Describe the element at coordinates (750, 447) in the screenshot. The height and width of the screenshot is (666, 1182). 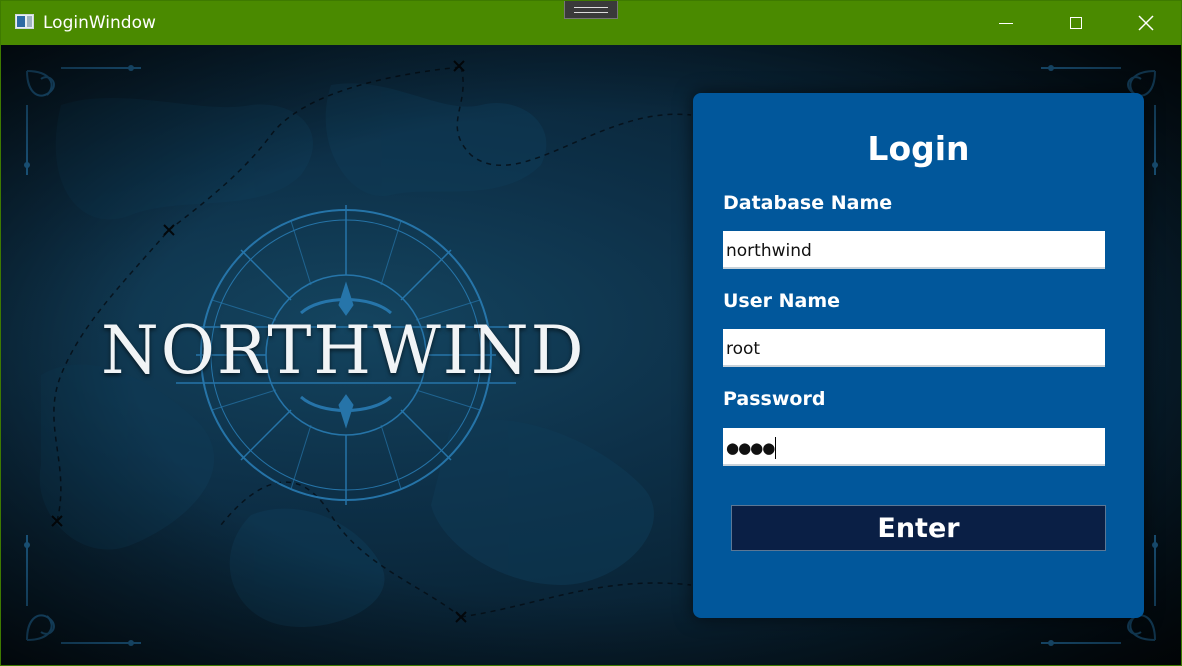
I see `password-value: ●●●●` at that location.